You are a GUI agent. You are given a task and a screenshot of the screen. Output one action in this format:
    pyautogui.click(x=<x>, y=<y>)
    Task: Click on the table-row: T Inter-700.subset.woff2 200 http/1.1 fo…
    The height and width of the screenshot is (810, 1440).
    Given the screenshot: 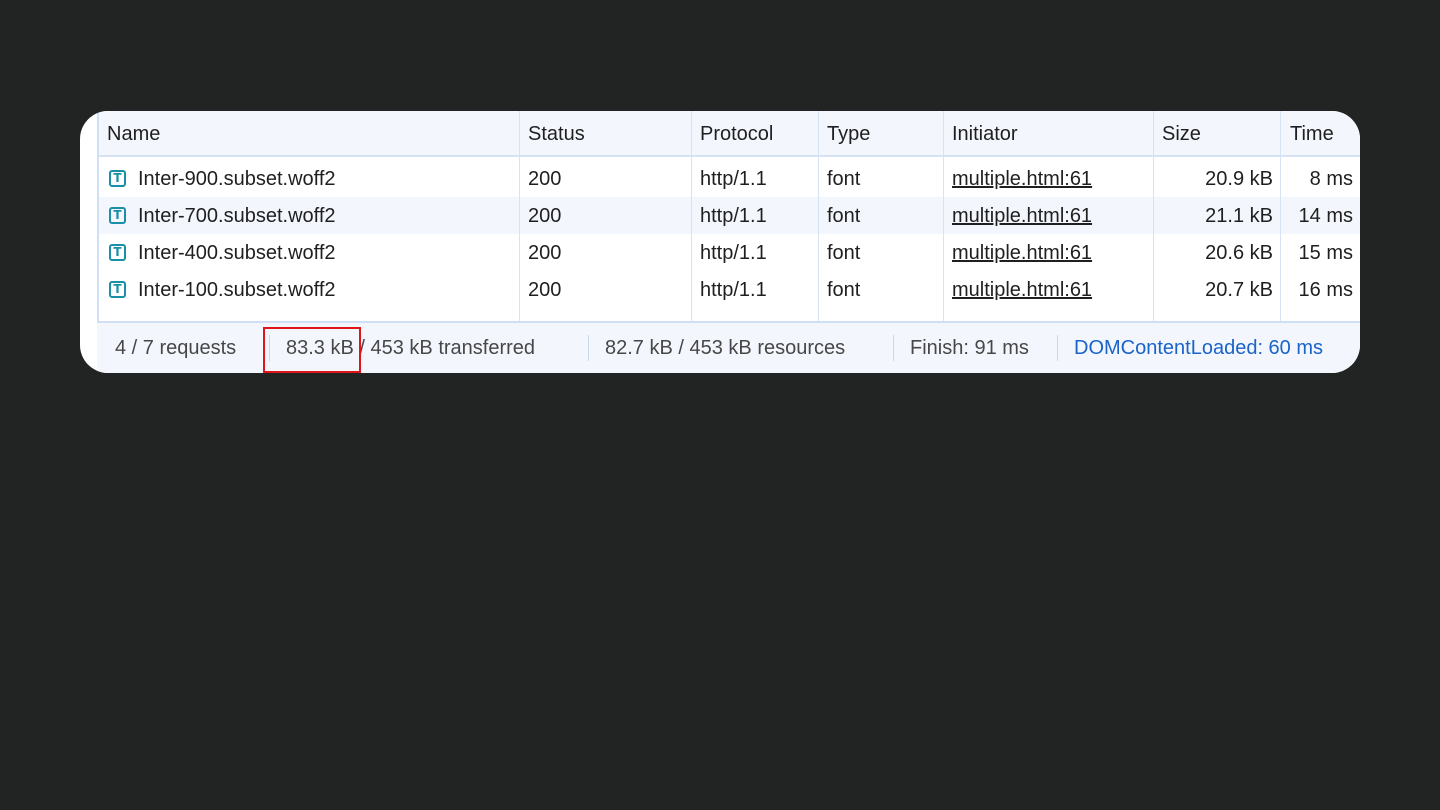 What is the action you would take?
    pyautogui.click(x=728, y=215)
    